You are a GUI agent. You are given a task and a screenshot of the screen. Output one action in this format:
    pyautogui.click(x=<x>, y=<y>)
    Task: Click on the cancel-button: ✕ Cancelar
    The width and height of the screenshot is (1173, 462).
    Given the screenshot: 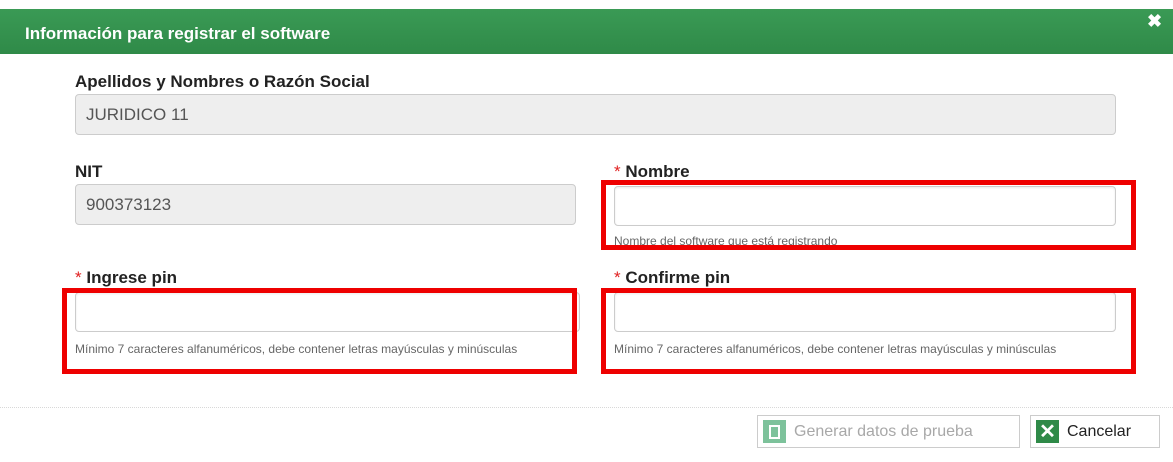 What is the action you would take?
    pyautogui.click(x=1095, y=431)
    